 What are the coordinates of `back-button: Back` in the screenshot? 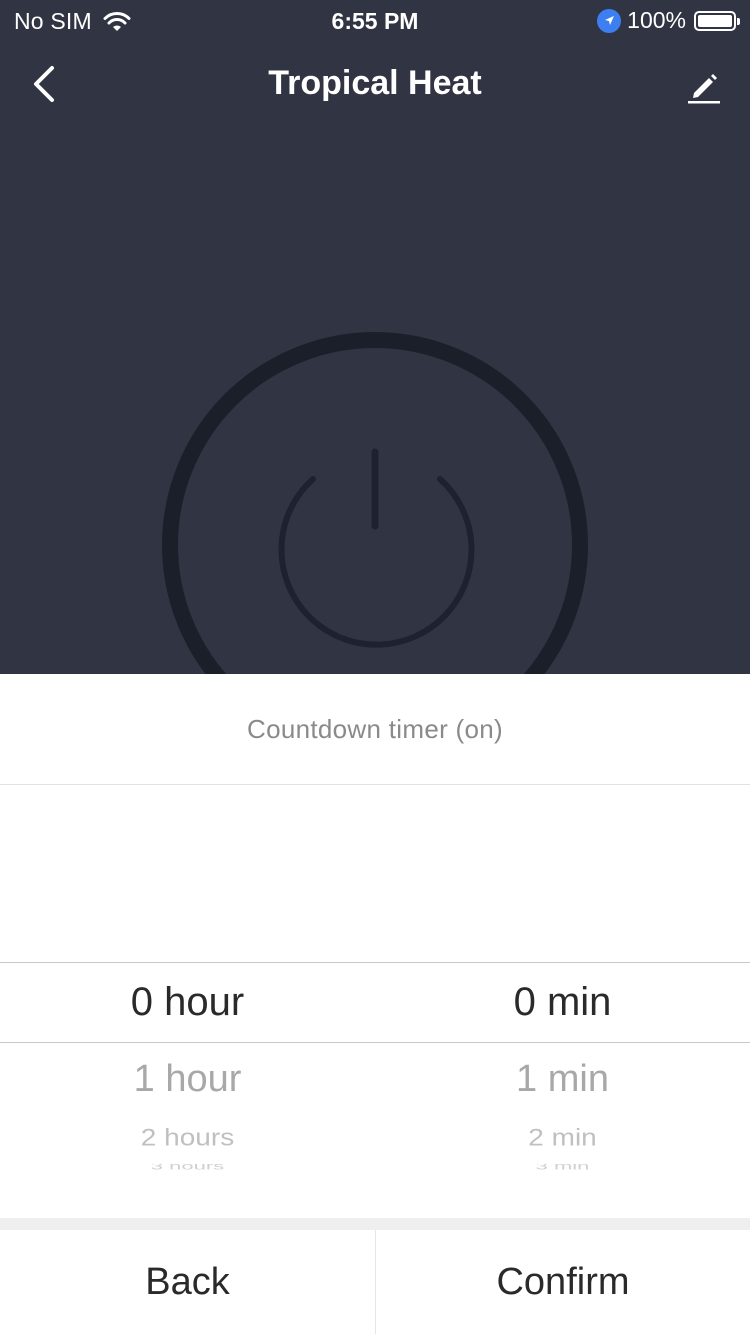 It's located at (187, 1282).